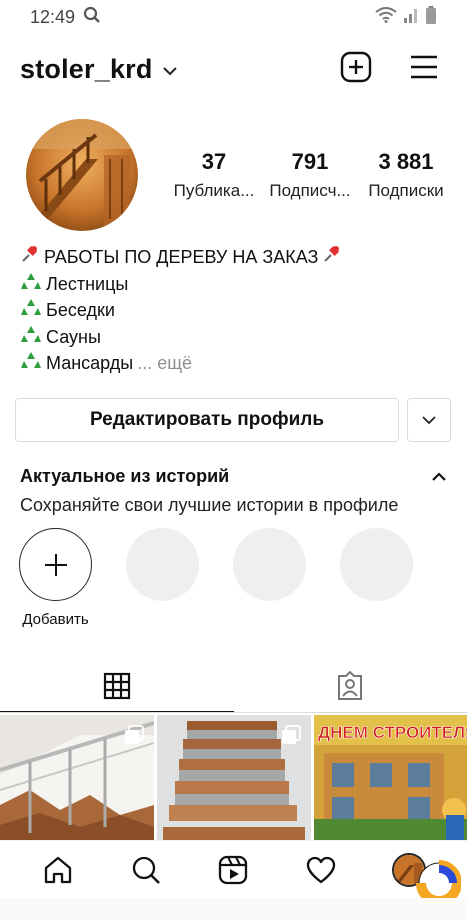 Image resolution: width=467 pixels, height=920 pixels. I want to click on highlight-add-circle, so click(55, 564).